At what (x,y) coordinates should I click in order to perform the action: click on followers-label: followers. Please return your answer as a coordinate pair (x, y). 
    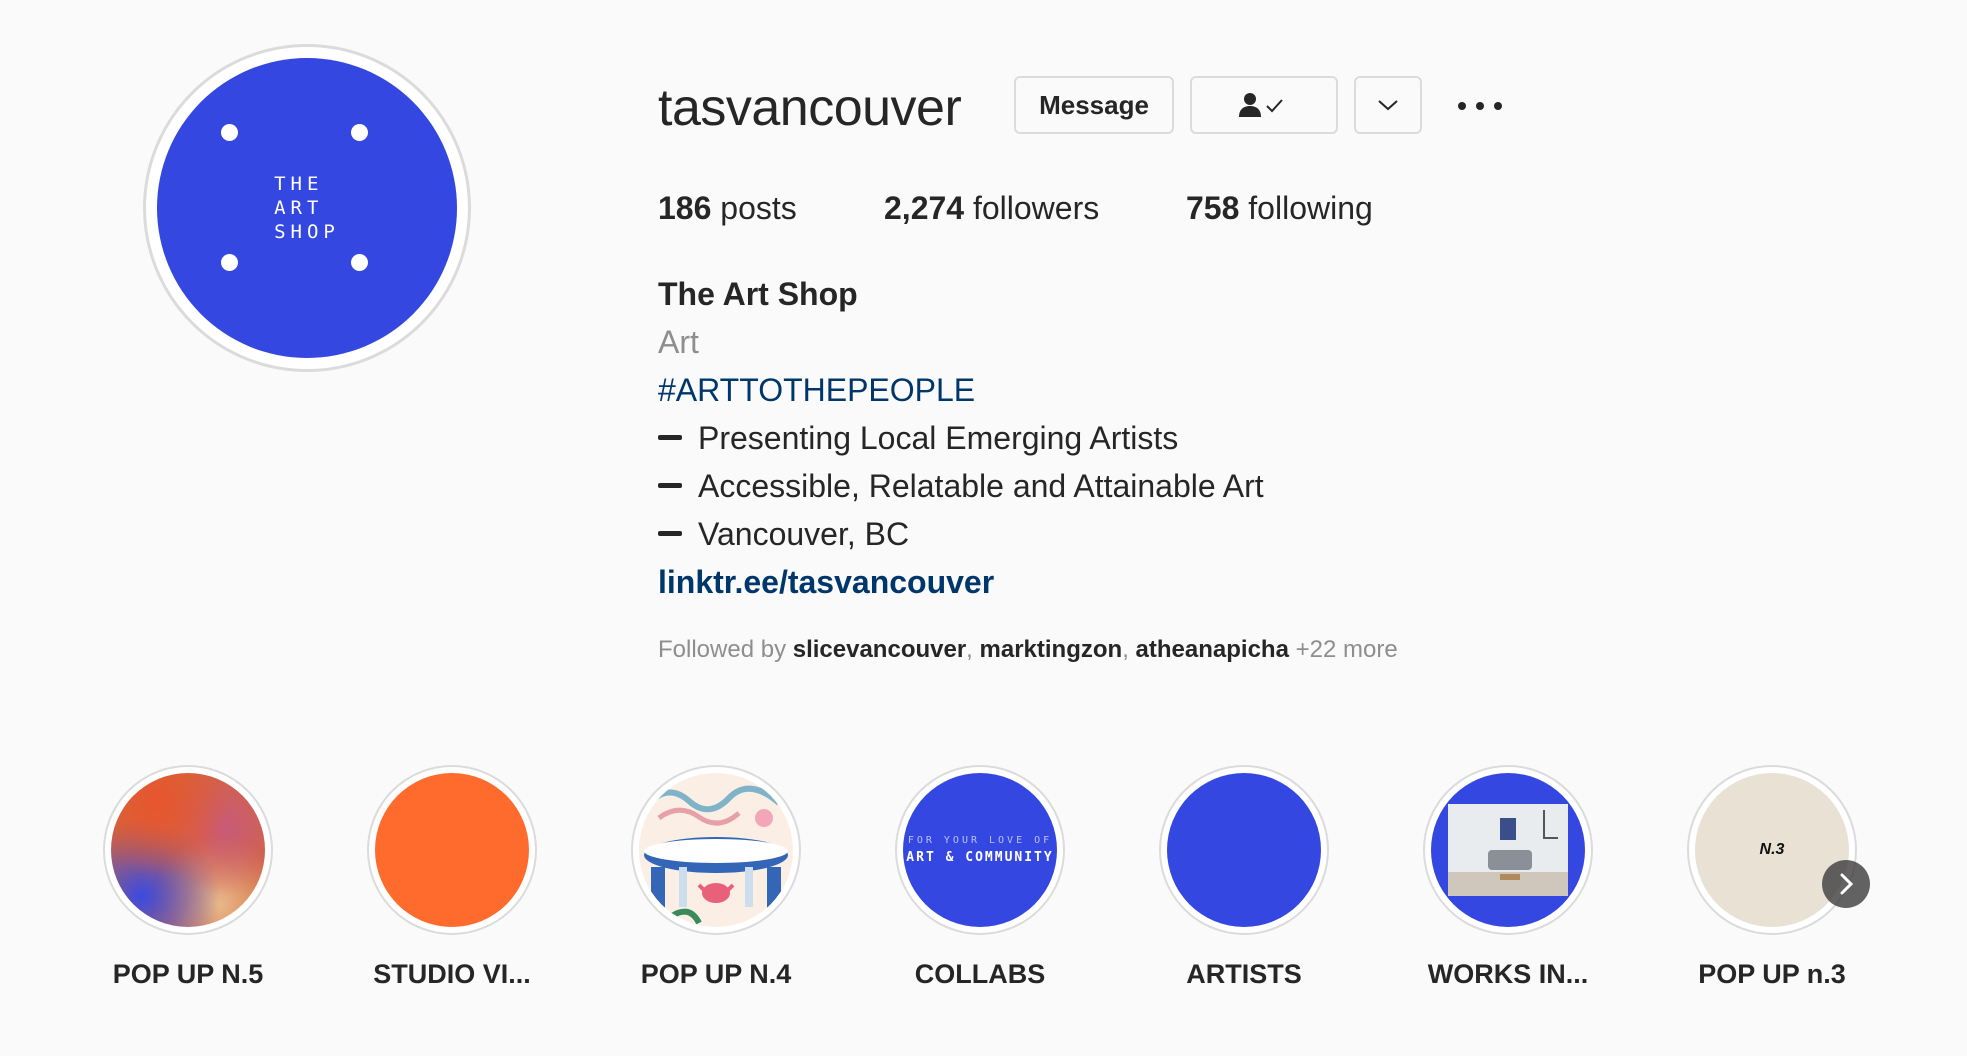
    Looking at the image, I should click on (1036, 208).